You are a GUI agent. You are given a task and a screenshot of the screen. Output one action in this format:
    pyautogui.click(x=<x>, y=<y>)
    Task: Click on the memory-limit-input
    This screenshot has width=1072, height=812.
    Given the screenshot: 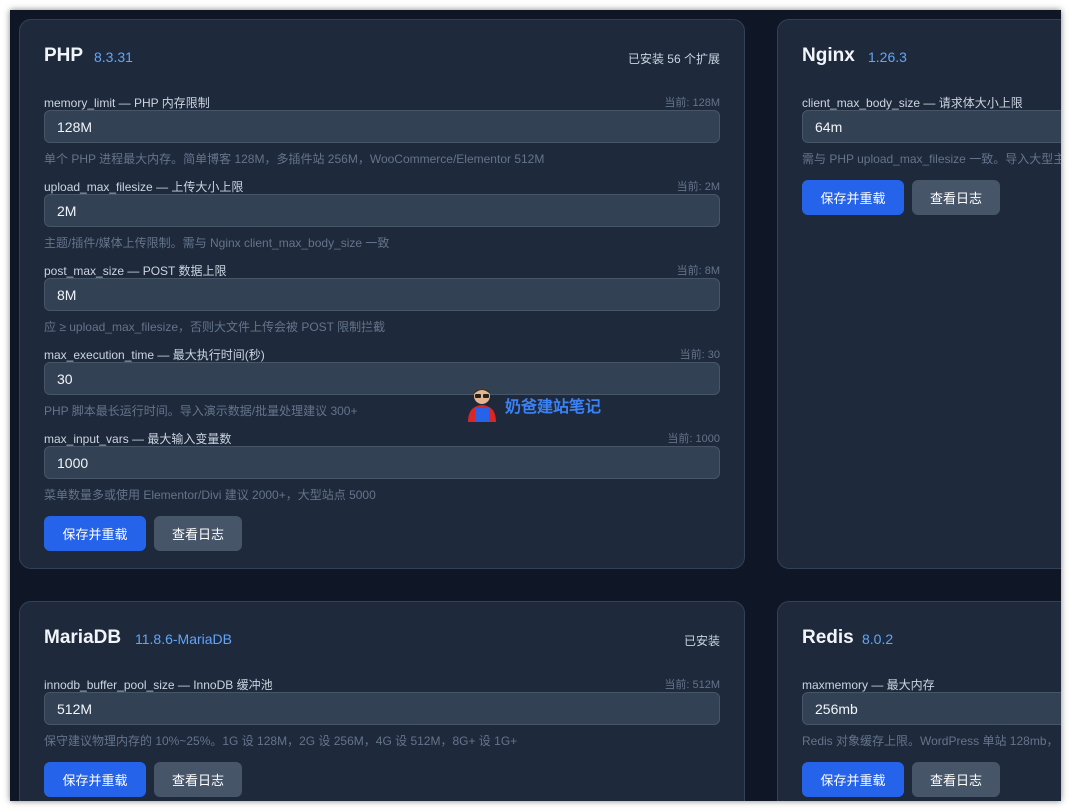 What is the action you would take?
    pyautogui.click(x=382, y=126)
    